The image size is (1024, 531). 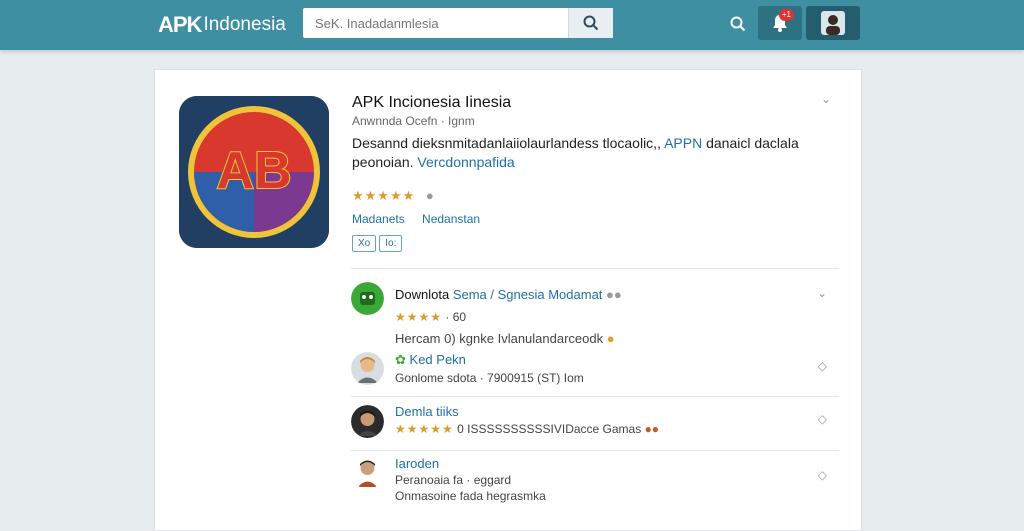 I want to click on review-rating-line: ★★★★★ 0 ISSSSSSSSSSIVIDacce Gamas ●●, so click(x=527, y=429).